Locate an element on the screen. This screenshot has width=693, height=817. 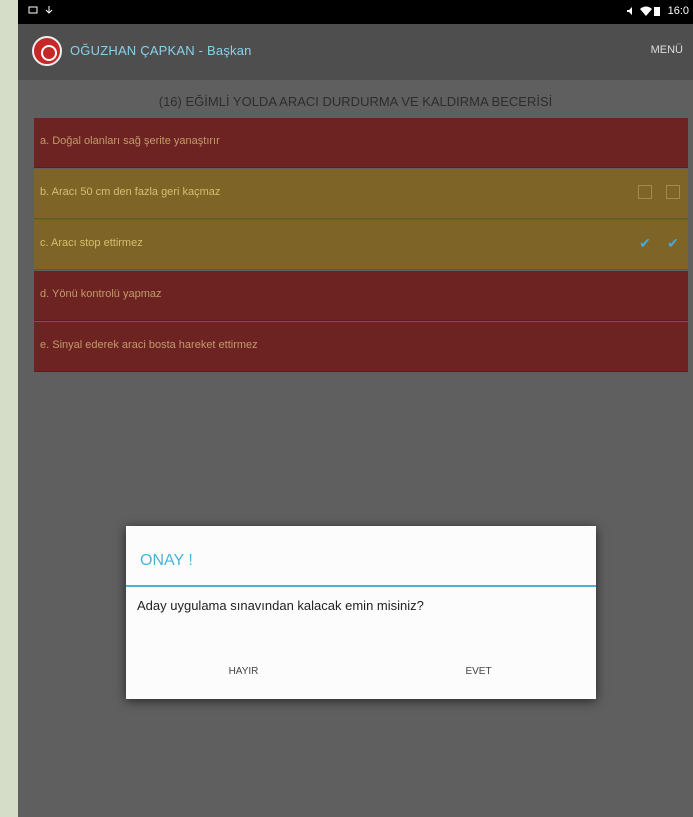
dialog-button-bar: HAYIR EVET is located at coordinates (361, 672).